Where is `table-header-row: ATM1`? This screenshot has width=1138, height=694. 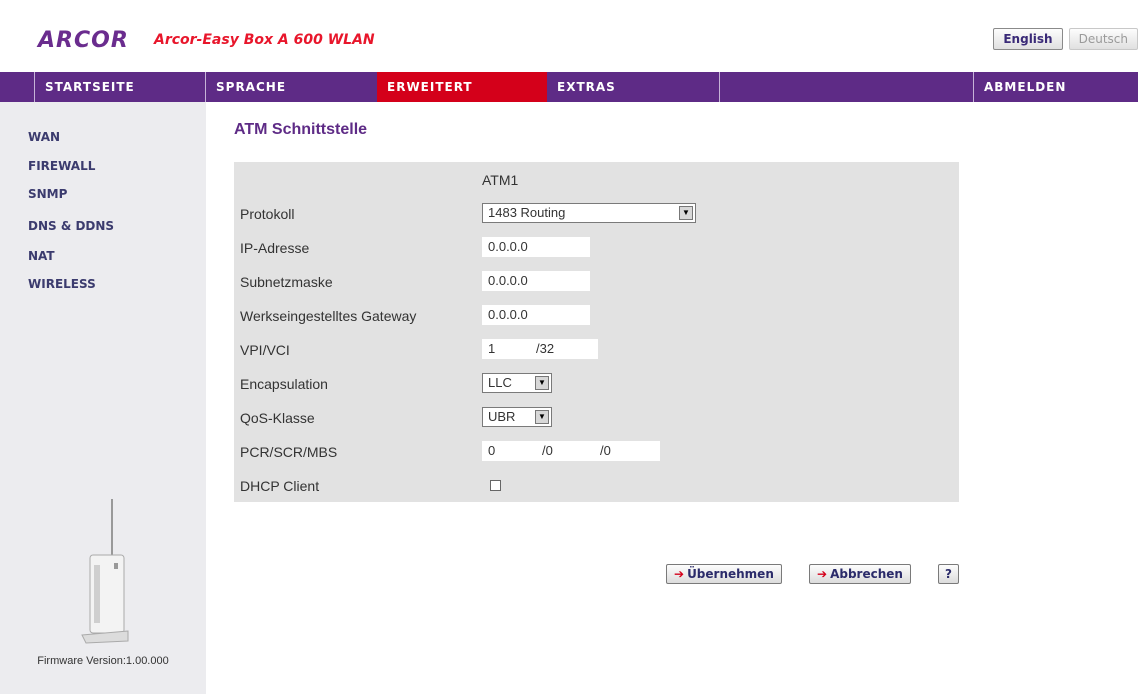 table-header-row: ATM1 is located at coordinates (596, 179).